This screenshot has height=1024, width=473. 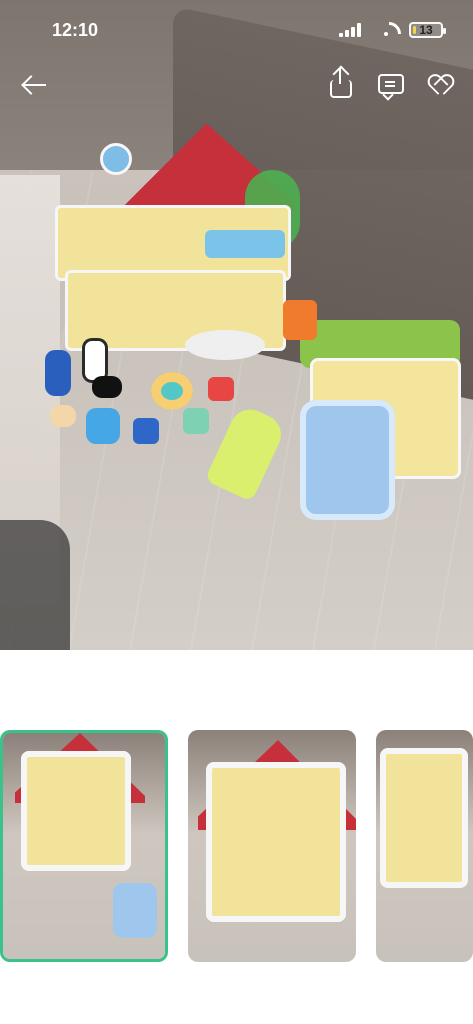 I want to click on toy-figure, so click(x=58, y=373).